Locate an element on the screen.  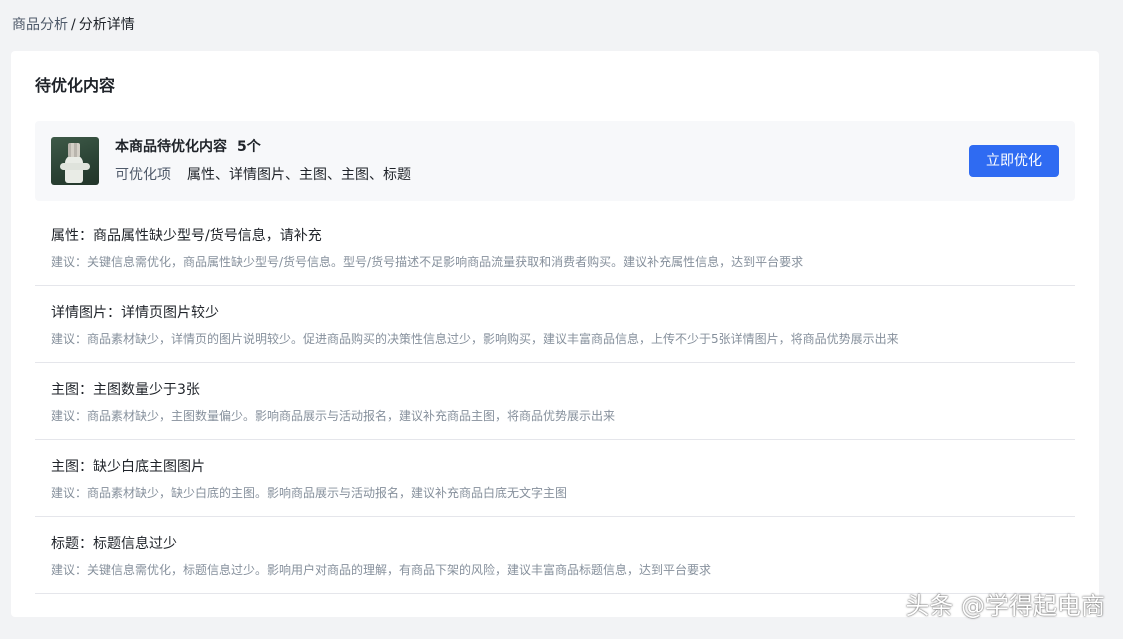
optimize-now-button: 立即优化 is located at coordinates (1014, 161).